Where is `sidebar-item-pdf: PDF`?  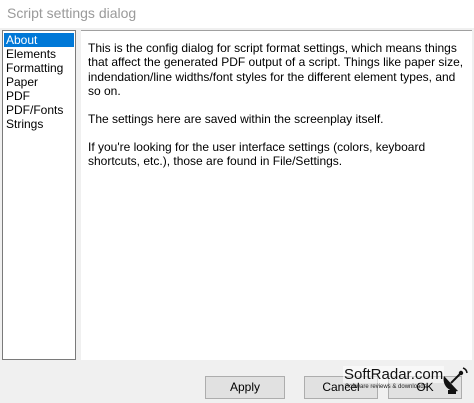
sidebar-item-pdf: PDF is located at coordinates (39, 96).